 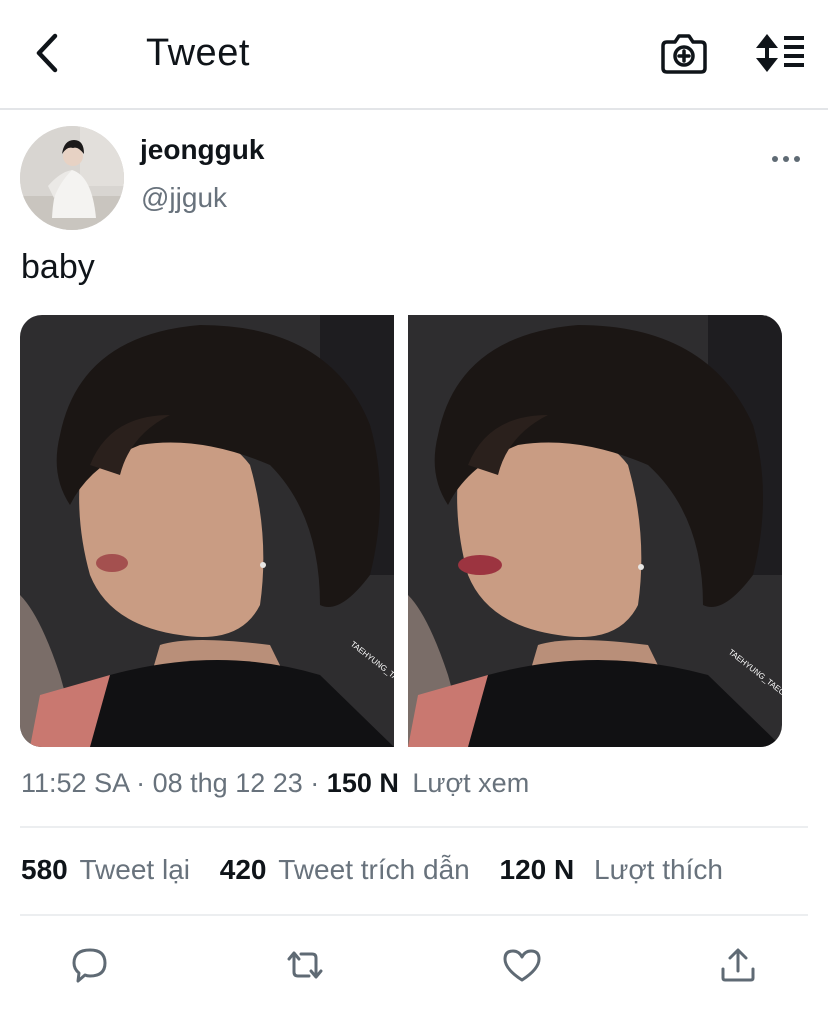 What do you see at coordinates (243, 869) in the screenshot?
I see `quotes-count: 420` at bounding box center [243, 869].